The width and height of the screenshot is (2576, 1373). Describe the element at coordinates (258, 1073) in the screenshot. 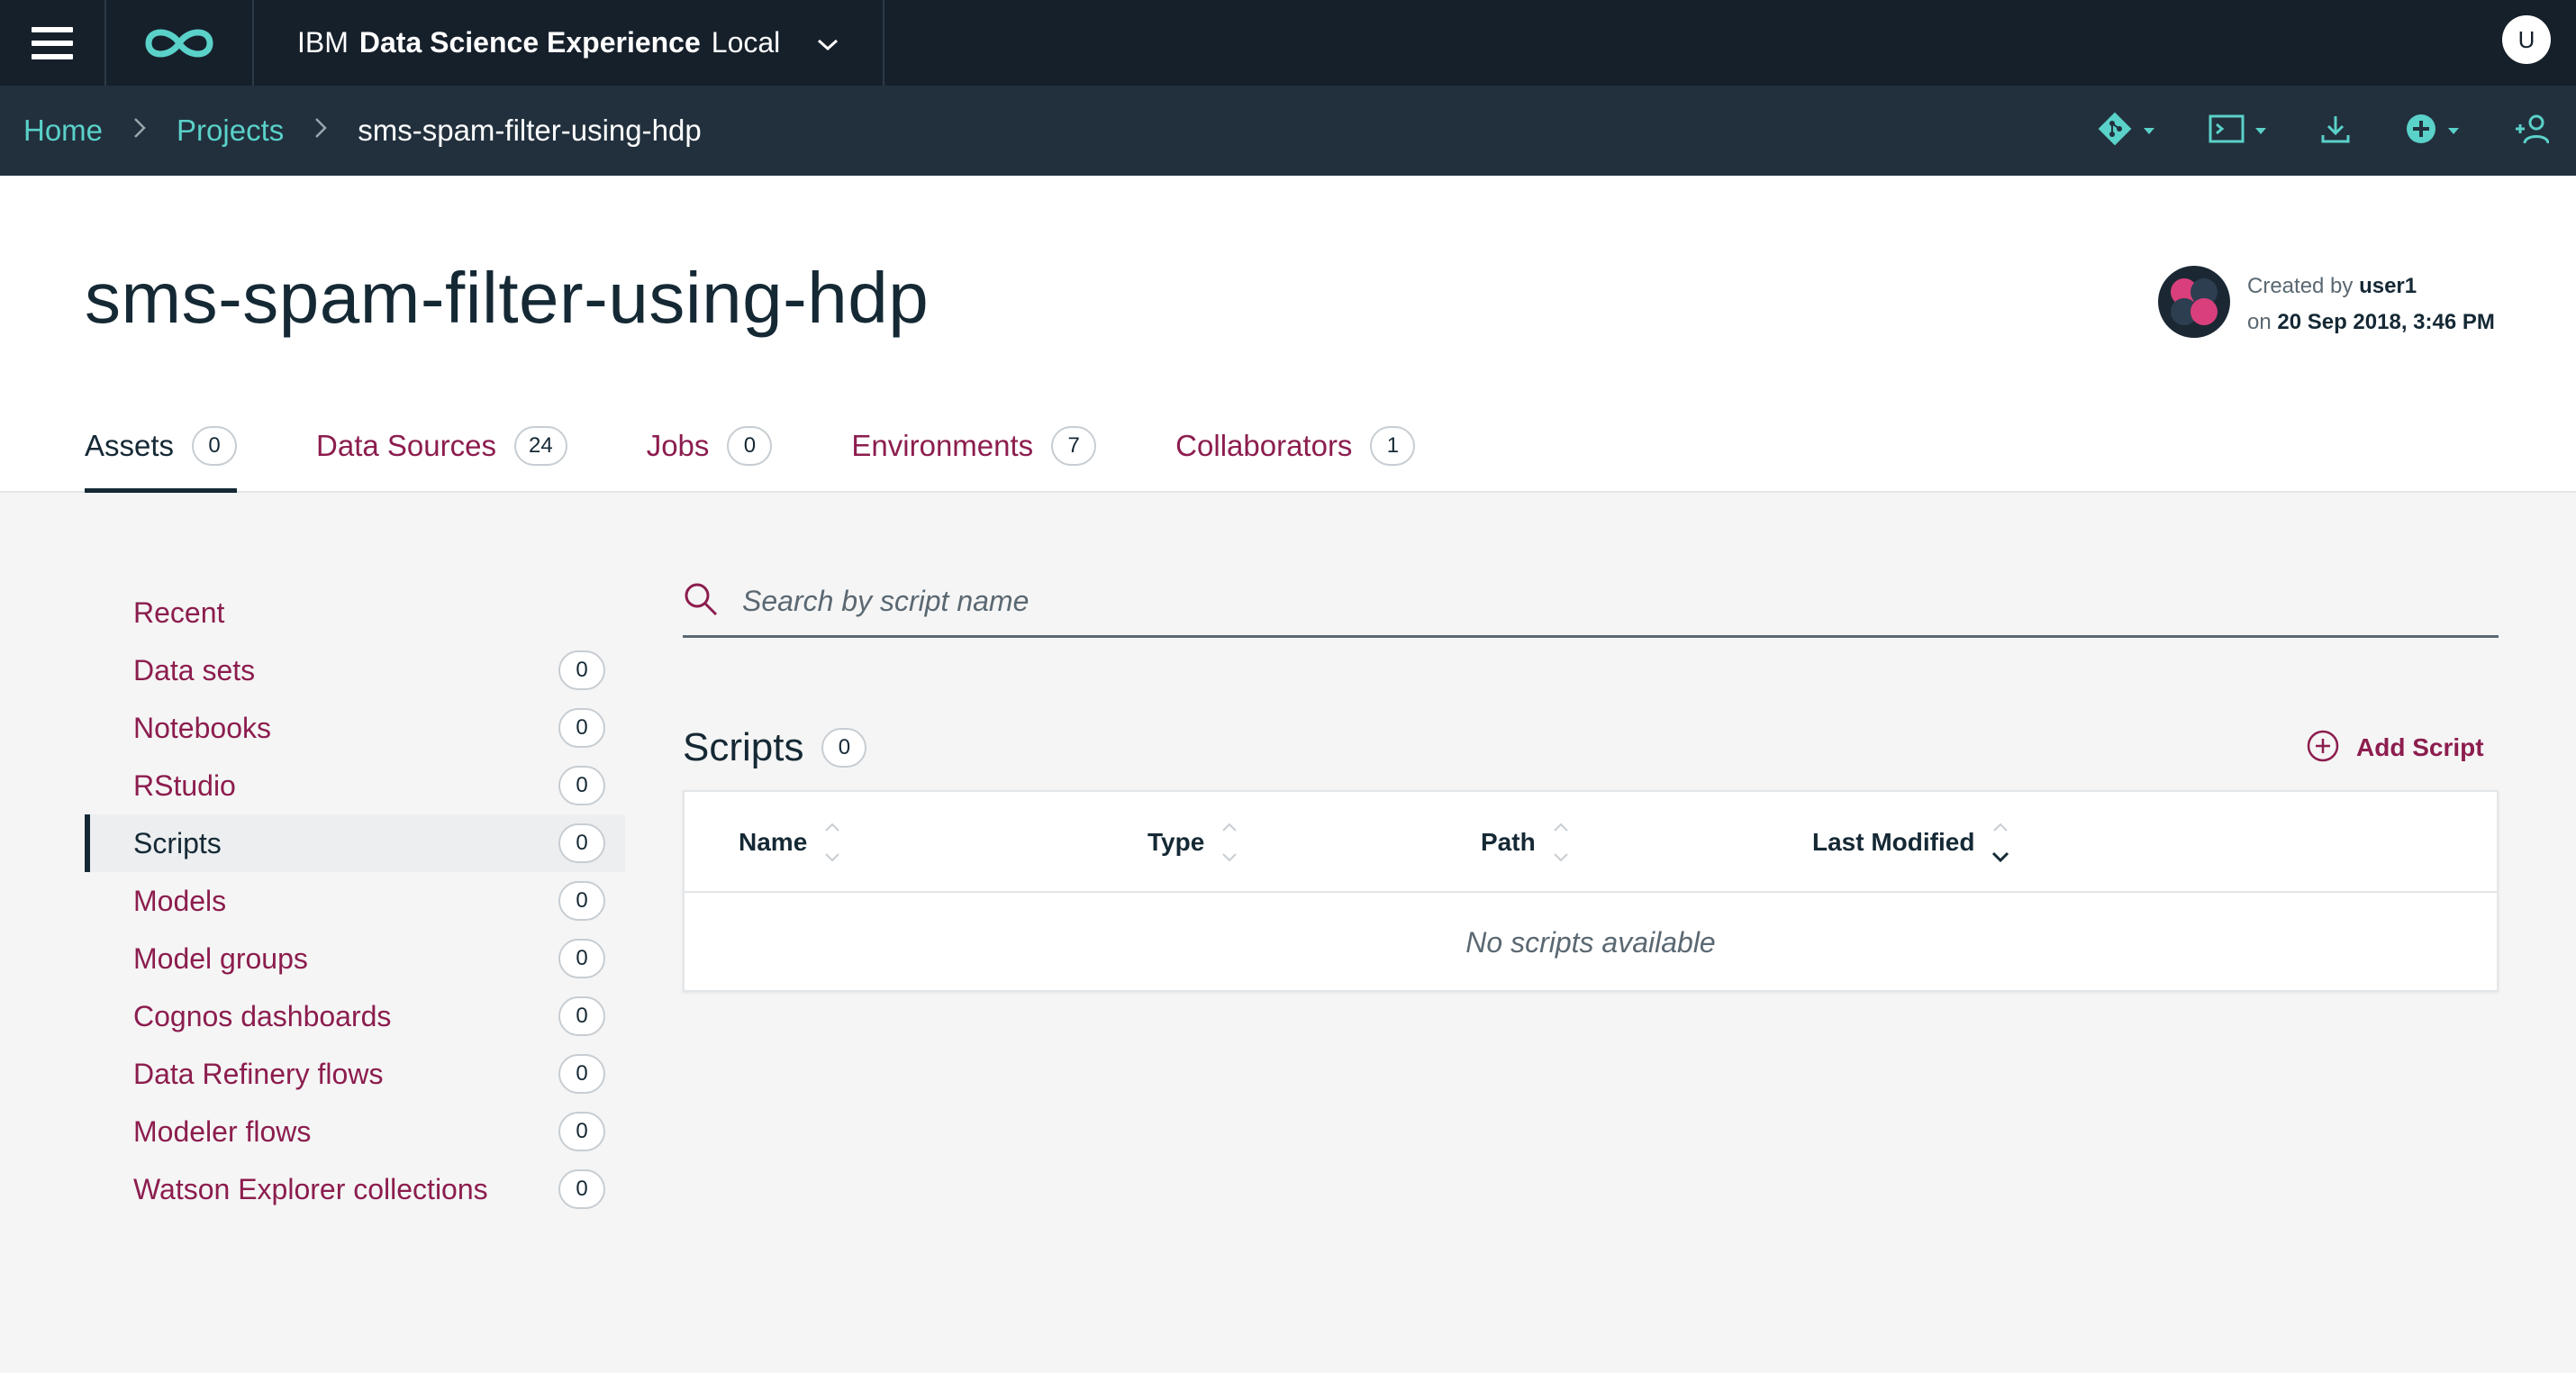

I see `sidebar-item-label: Data Refinery flows` at that location.